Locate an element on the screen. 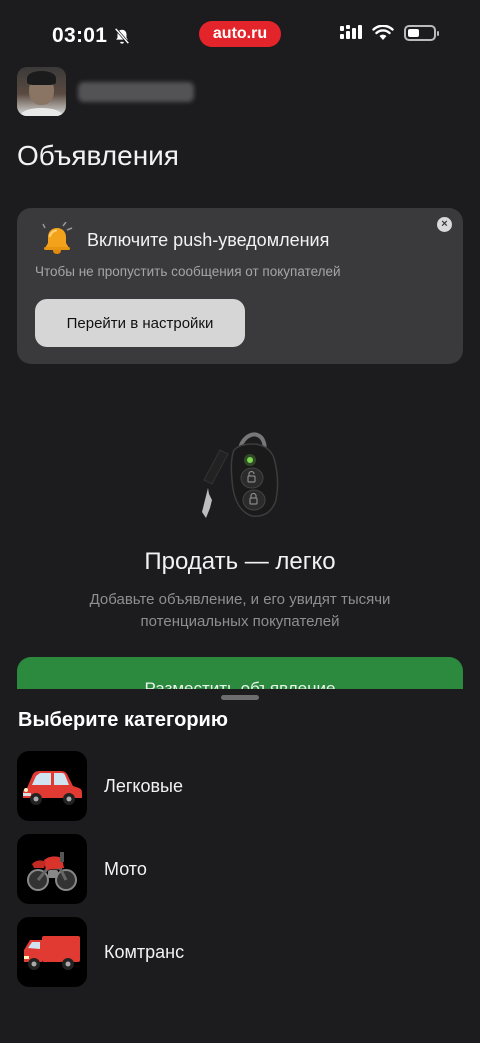  motorcycle-icon is located at coordinates (52, 869).